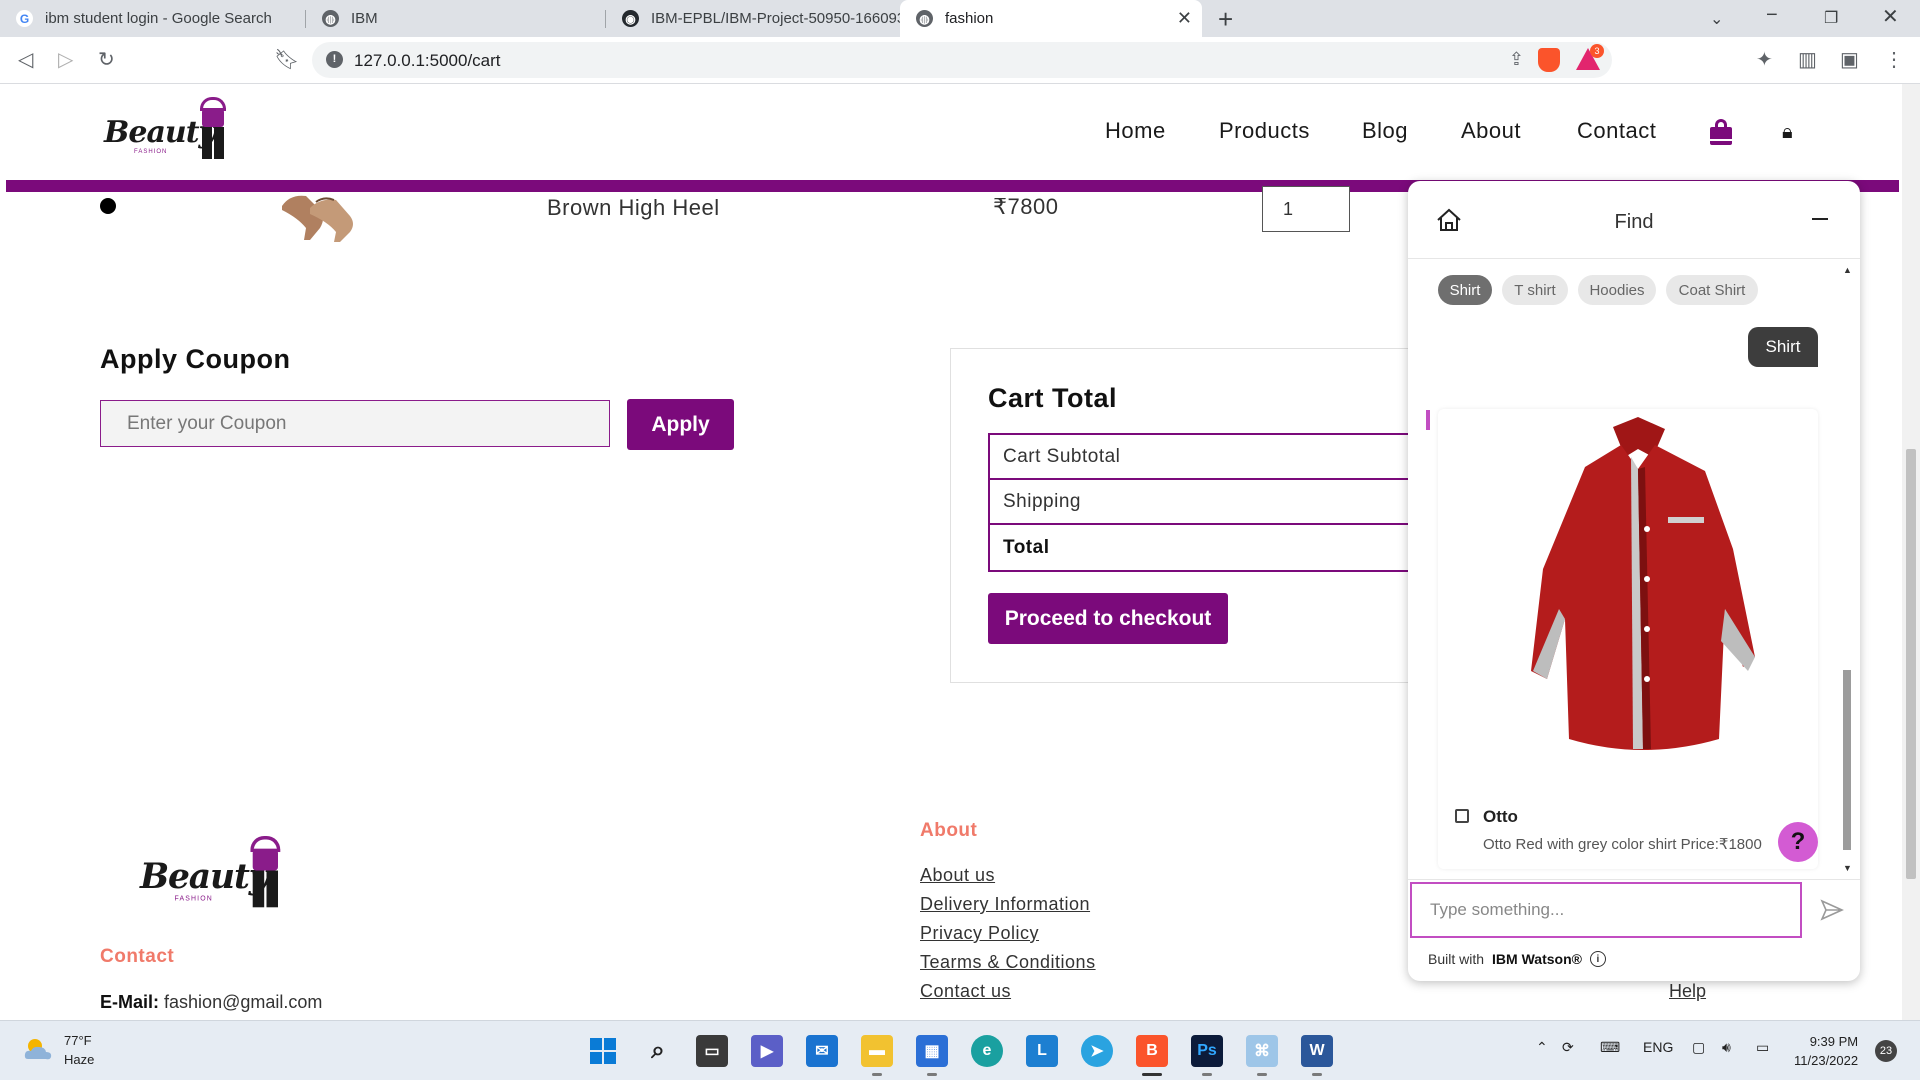  Describe the element at coordinates (25, 59) in the screenshot. I see `back-icon: ◁` at that location.